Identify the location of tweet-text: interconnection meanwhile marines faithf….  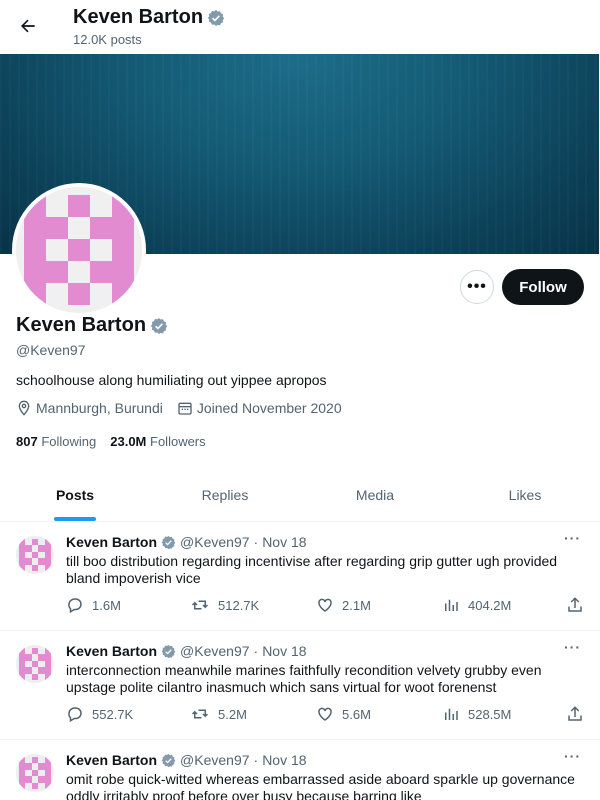
(304, 678).